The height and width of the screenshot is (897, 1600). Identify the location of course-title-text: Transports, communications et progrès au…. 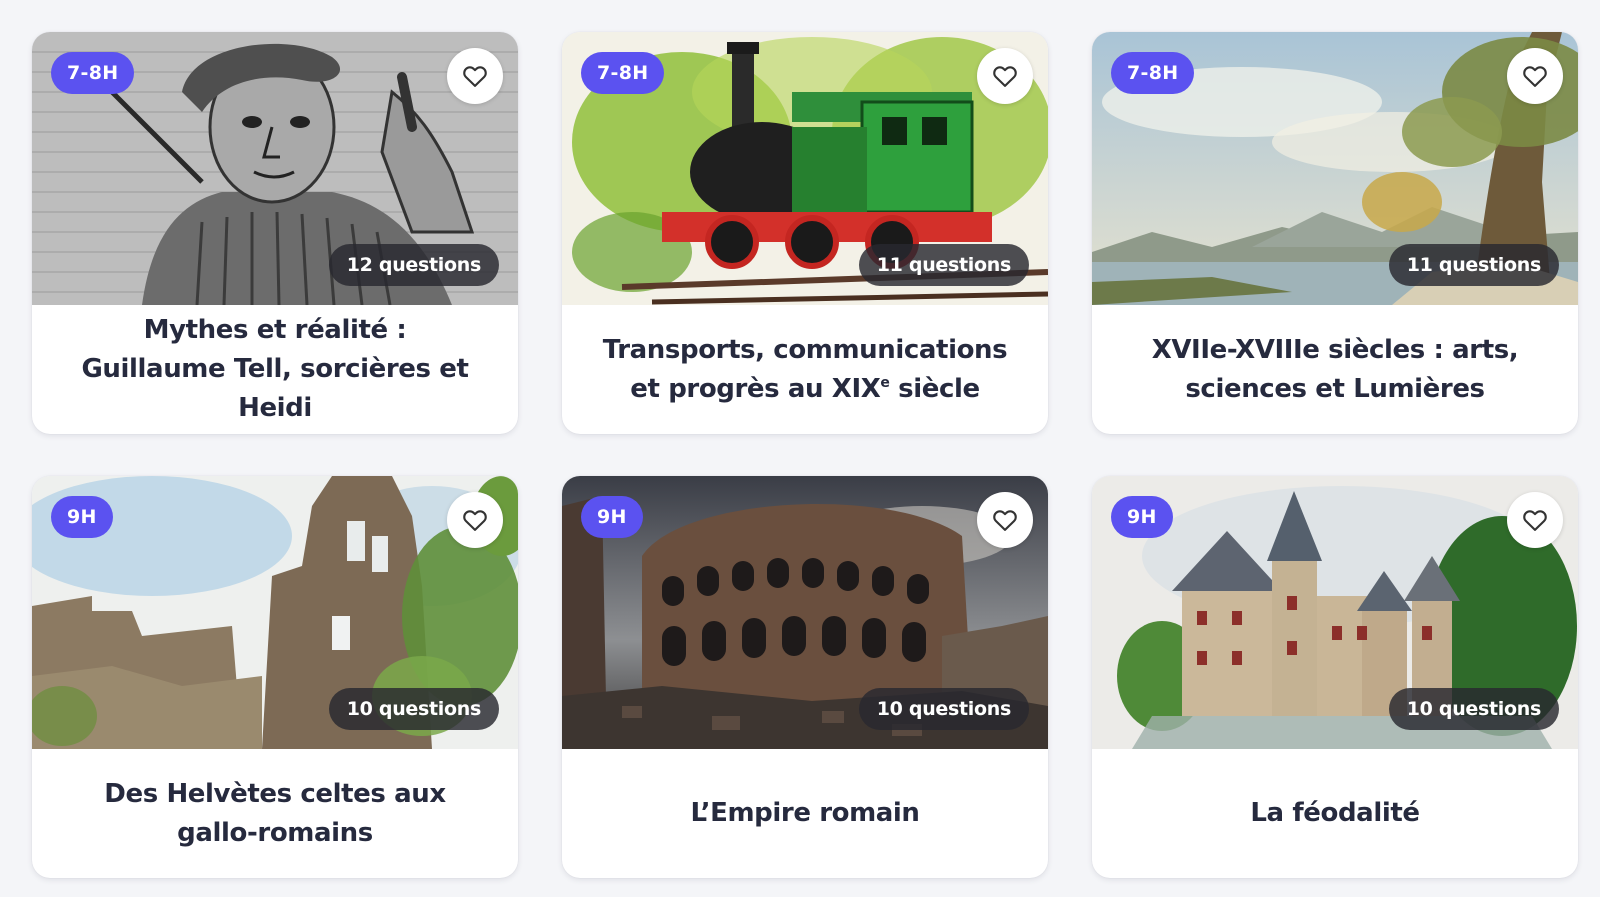
(805, 370).